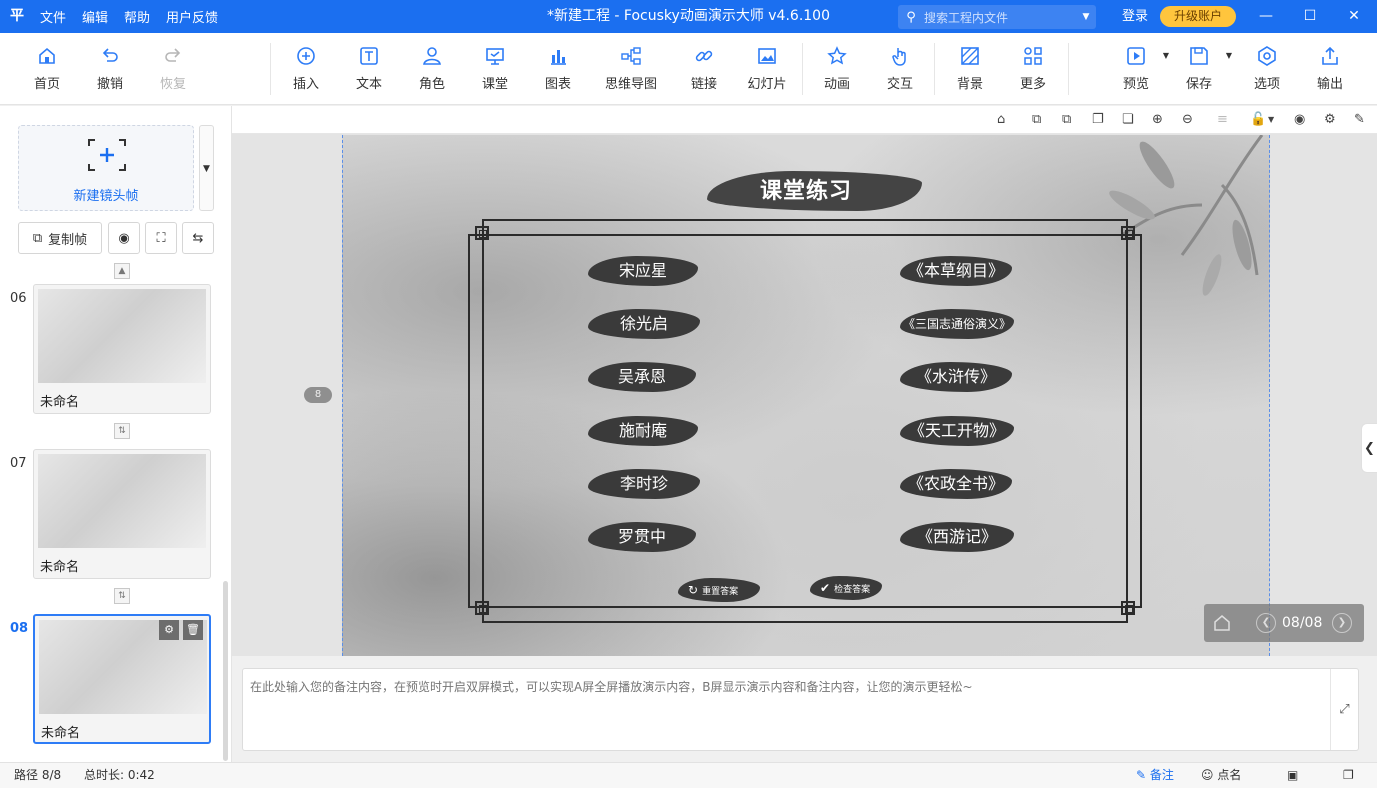  I want to click on frame-list-scrollbar, so click(225, 671).